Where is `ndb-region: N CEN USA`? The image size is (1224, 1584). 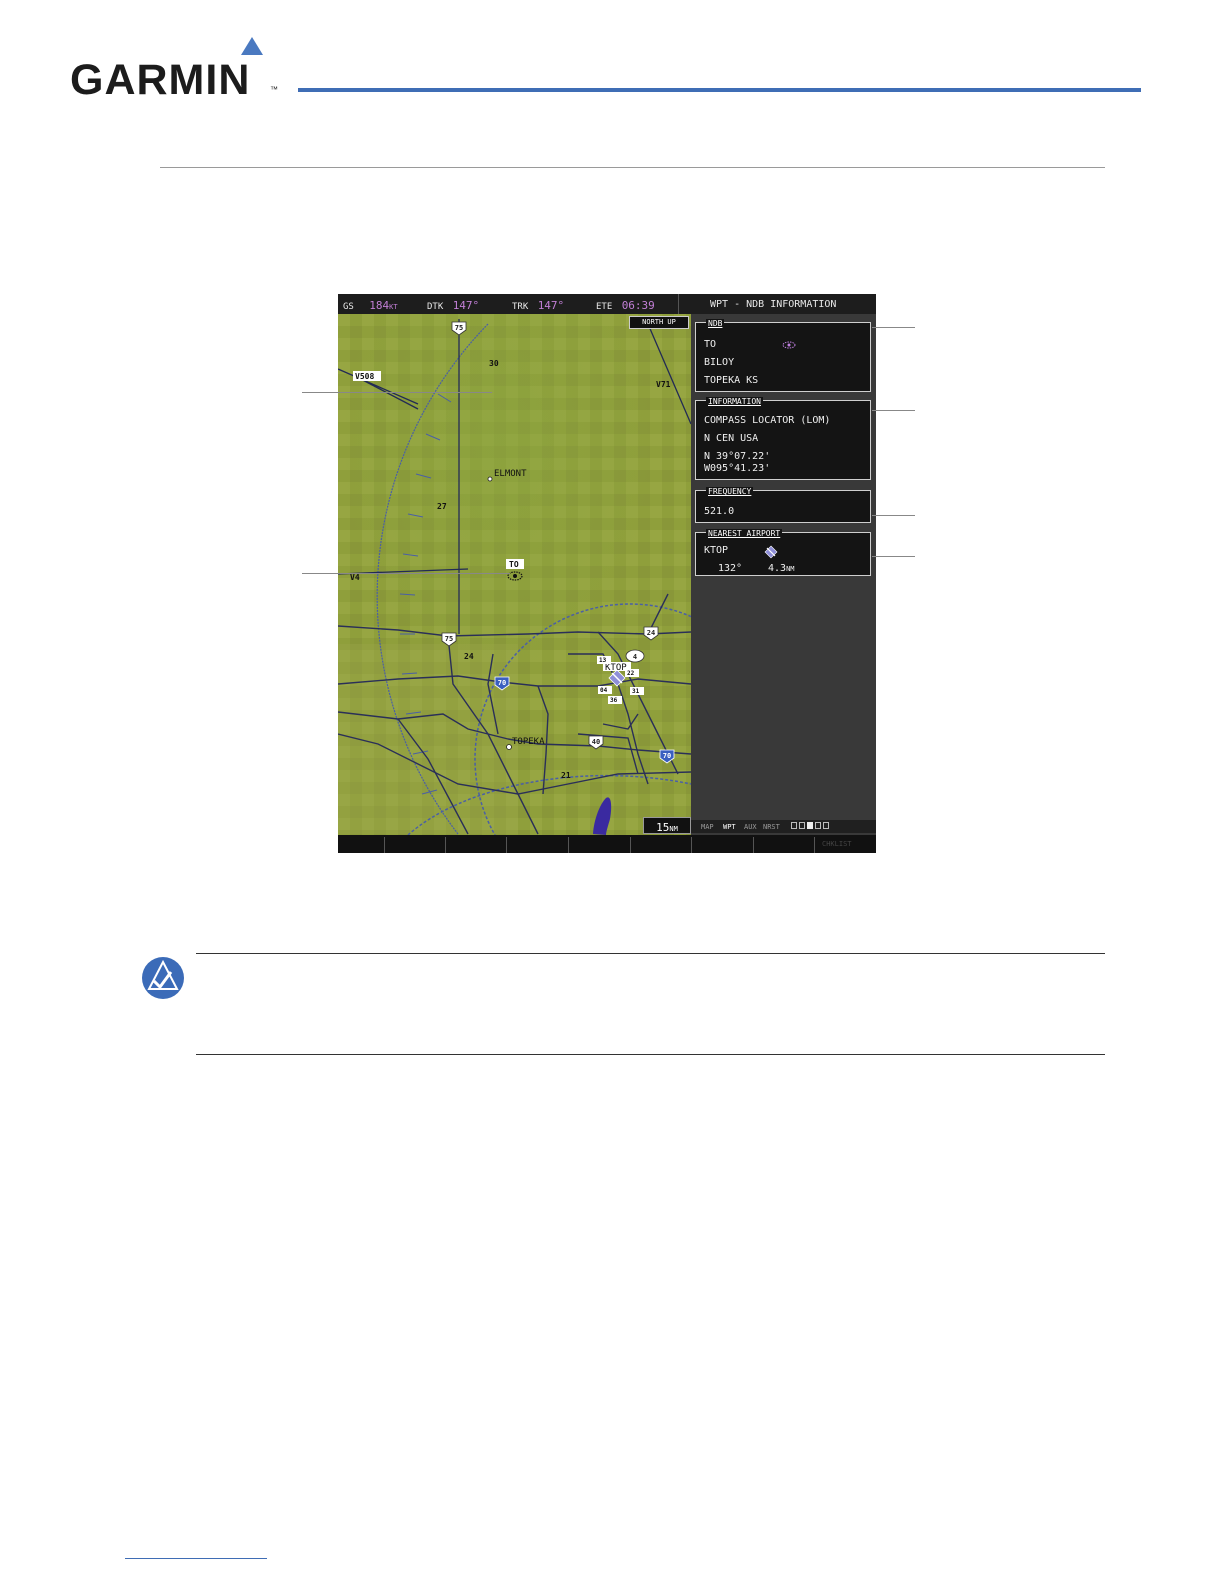 ndb-region: N CEN USA is located at coordinates (731, 438).